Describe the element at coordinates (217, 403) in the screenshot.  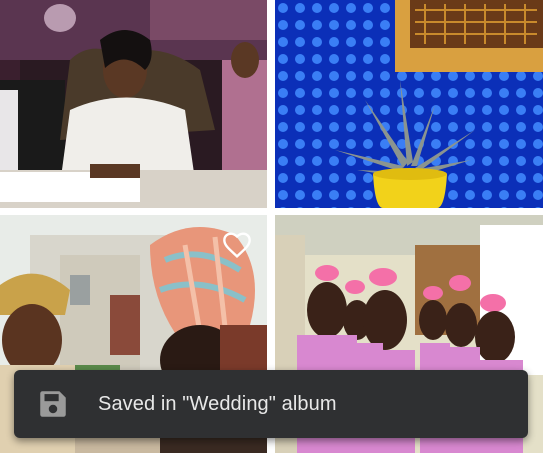
I see `snackbar-message: Saved in "Wedding" album` at that location.